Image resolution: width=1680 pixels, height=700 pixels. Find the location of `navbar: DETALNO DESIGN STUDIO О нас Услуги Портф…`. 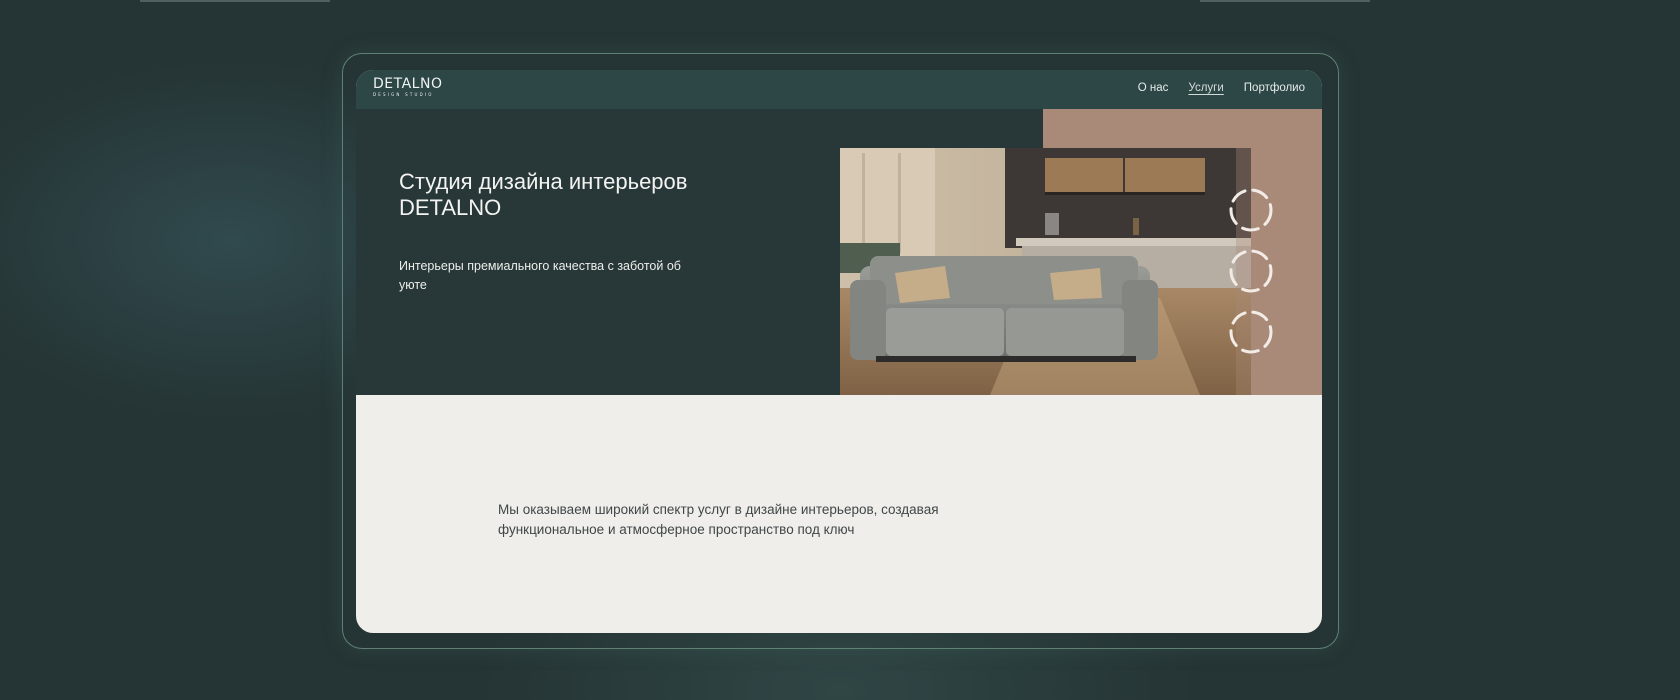

navbar: DETALNO DESIGN STUDIO О нас Услуги Портф… is located at coordinates (839, 89).